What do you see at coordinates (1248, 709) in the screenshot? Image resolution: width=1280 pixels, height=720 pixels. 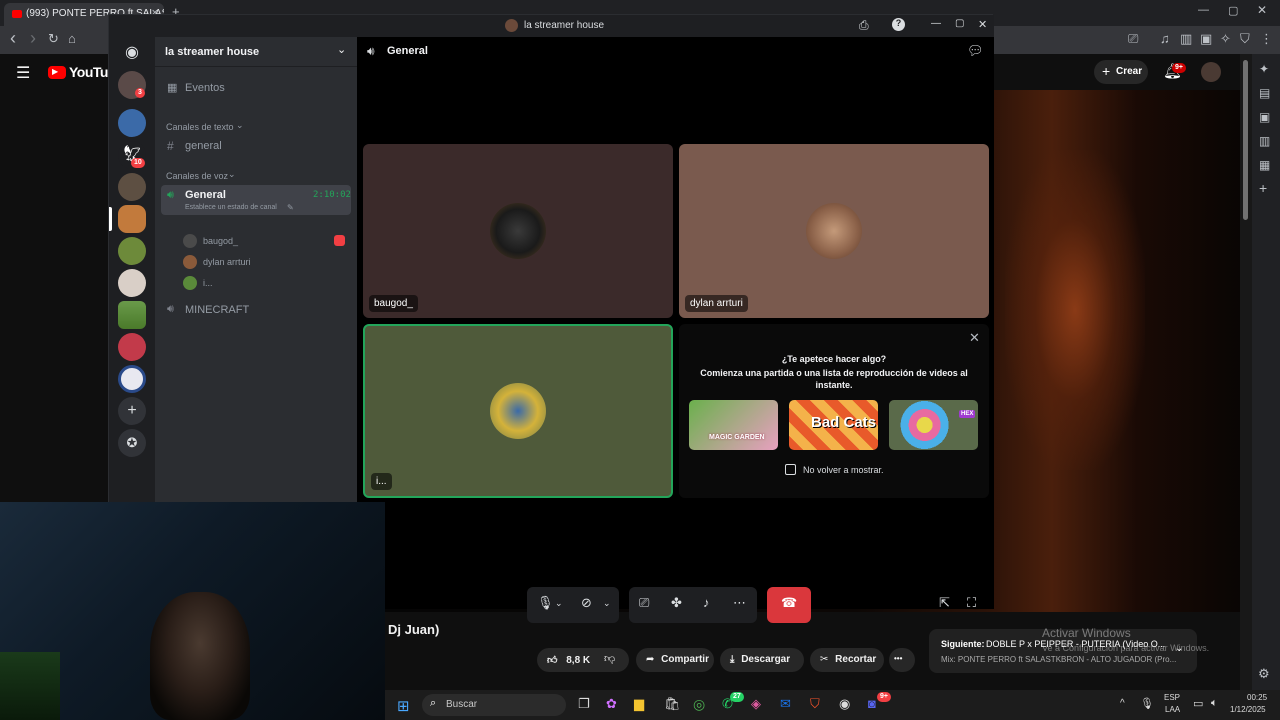 I see `clock-date: 1/12/2025` at bounding box center [1248, 709].